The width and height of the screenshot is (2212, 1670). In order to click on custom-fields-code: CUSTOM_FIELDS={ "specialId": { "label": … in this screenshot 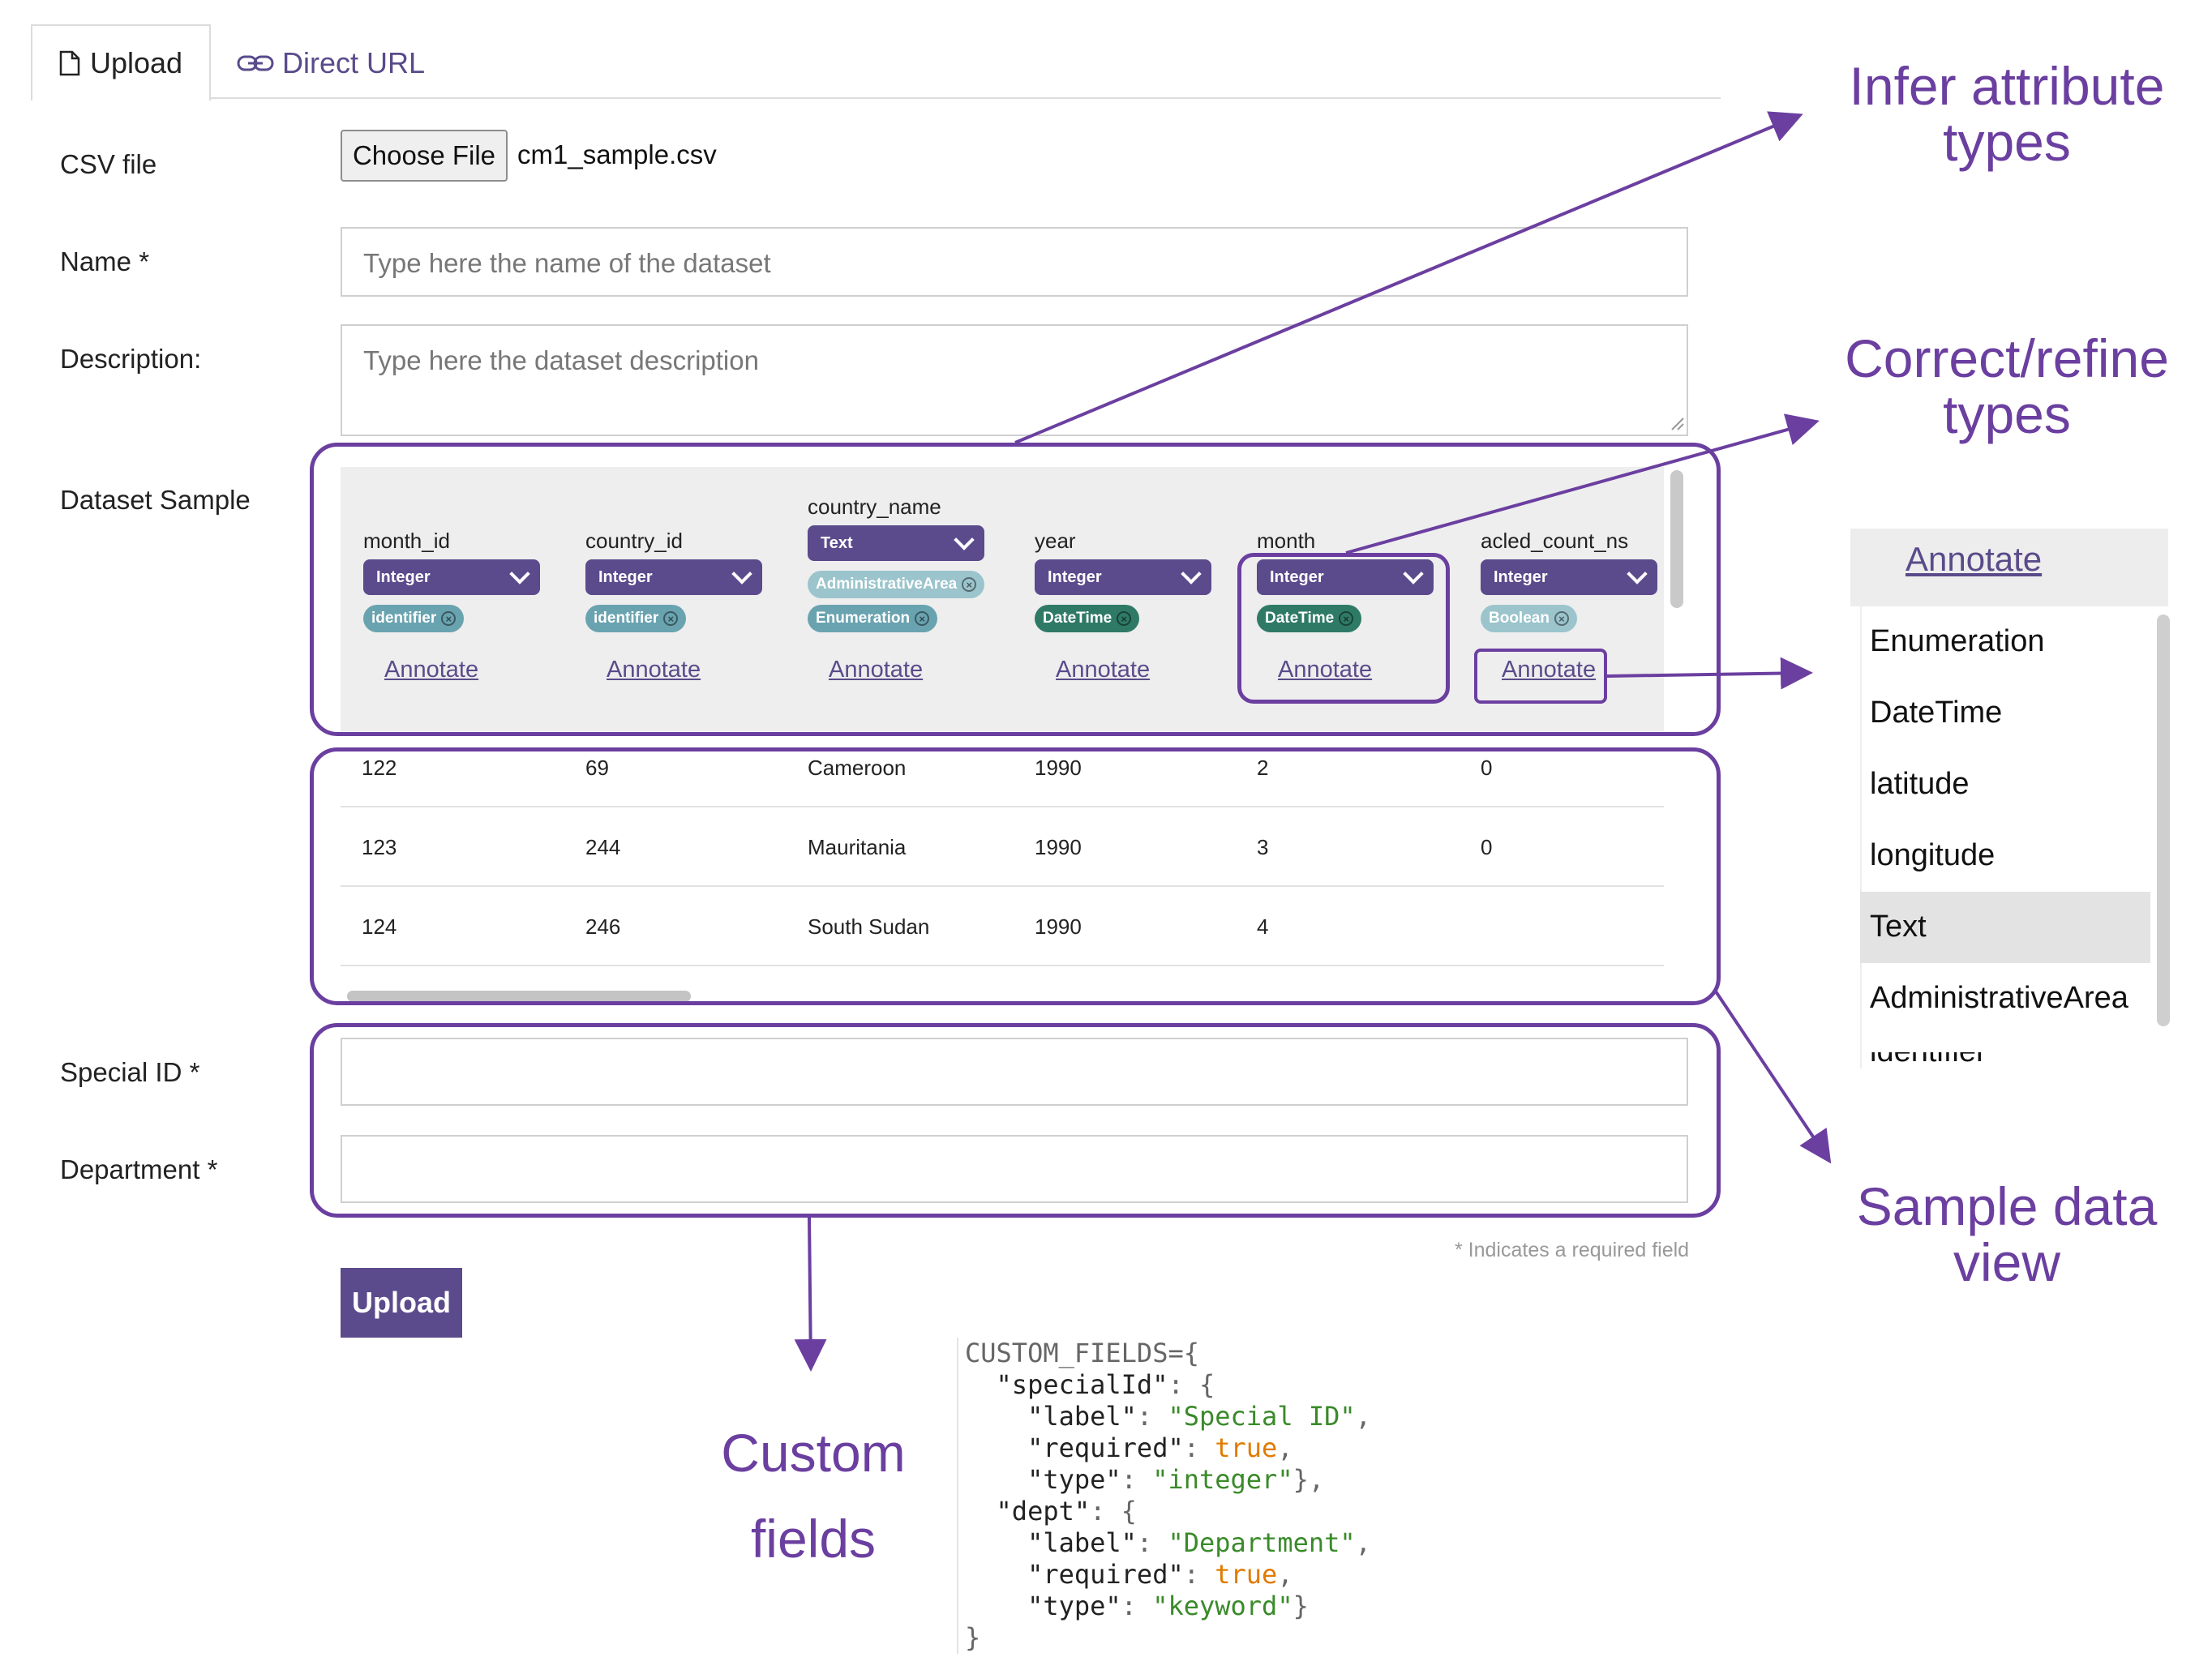, I will do `click(1188, 1496)`.